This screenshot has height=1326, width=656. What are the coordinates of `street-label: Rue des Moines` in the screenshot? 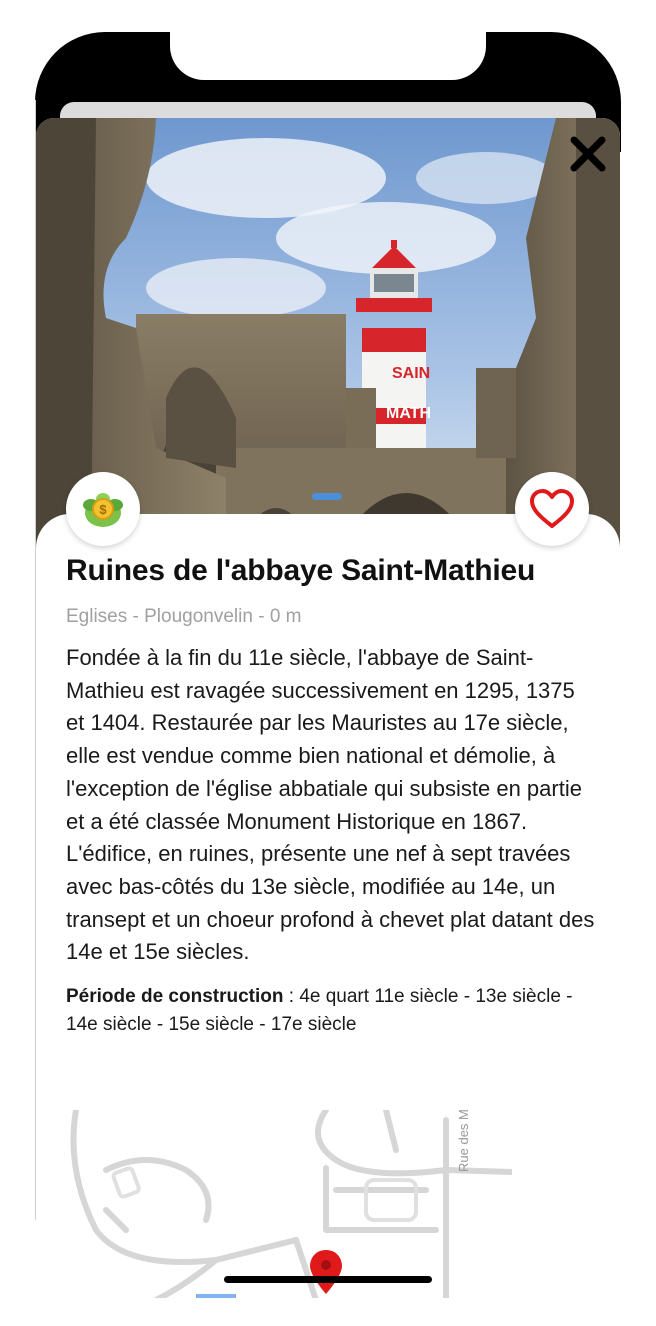 It's located at (463, 1141).